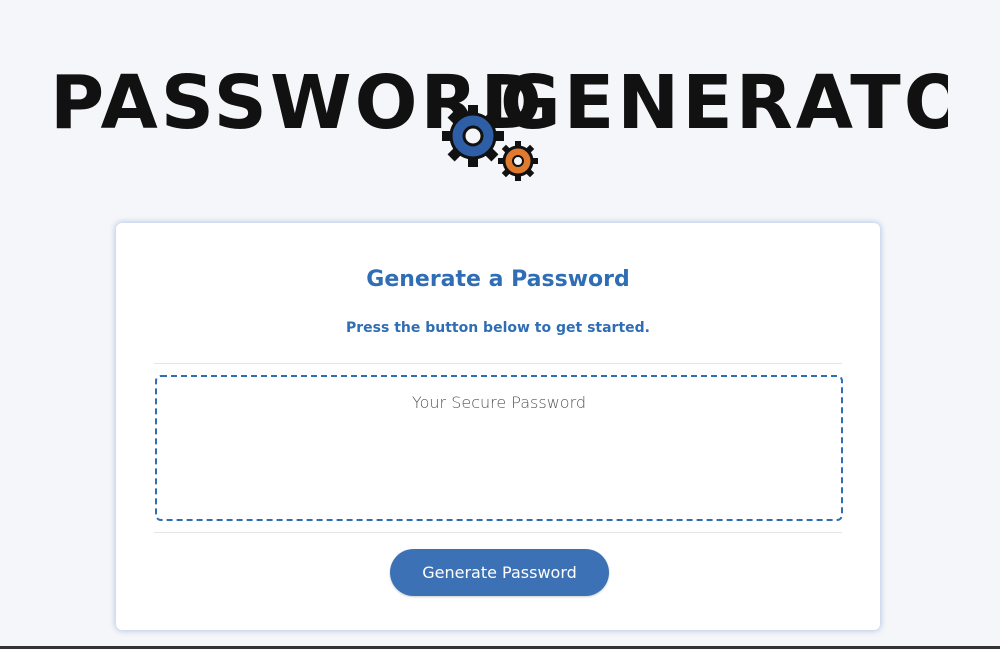  I want to click on card-subtitle: Press the button below to get started., so click(498, 328).